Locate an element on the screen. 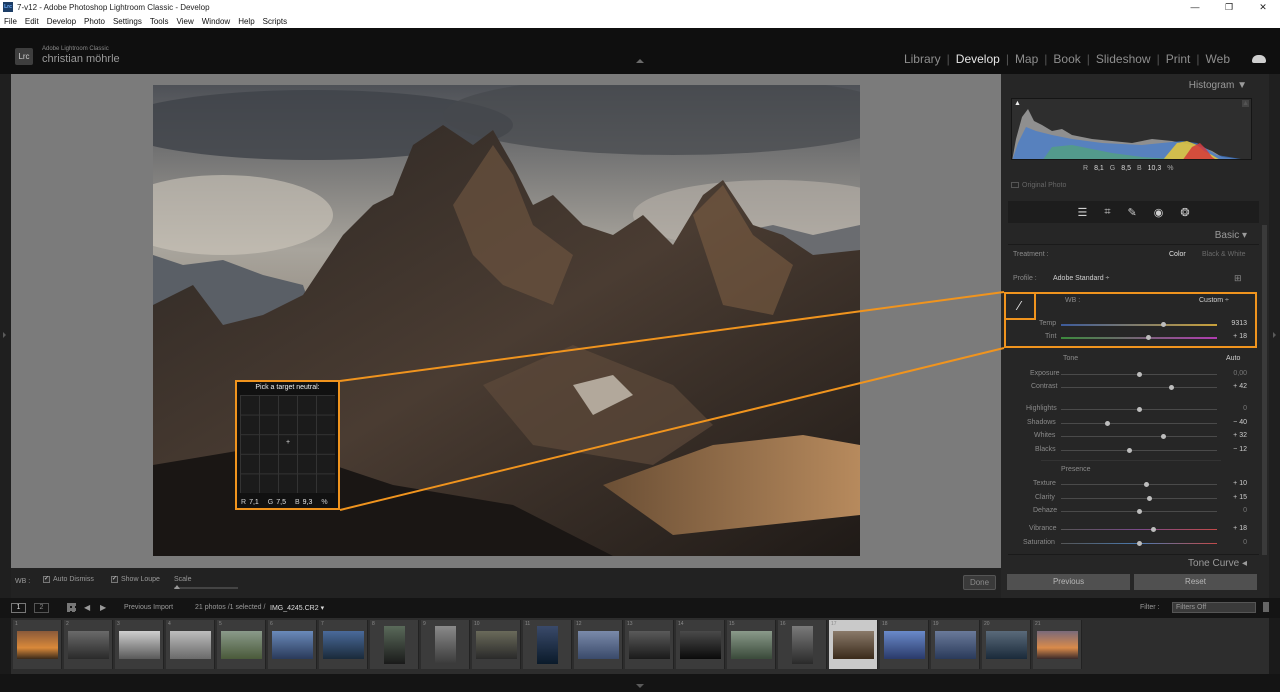  collapse-triangle-icon: ◂ is located at coordinates (1244, 563).